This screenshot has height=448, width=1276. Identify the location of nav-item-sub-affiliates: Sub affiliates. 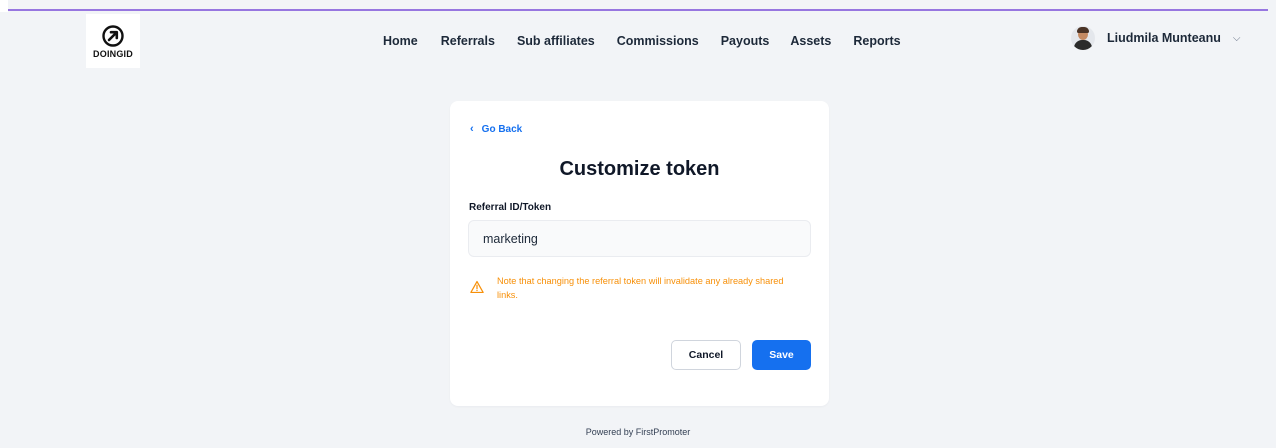
(556, 41).